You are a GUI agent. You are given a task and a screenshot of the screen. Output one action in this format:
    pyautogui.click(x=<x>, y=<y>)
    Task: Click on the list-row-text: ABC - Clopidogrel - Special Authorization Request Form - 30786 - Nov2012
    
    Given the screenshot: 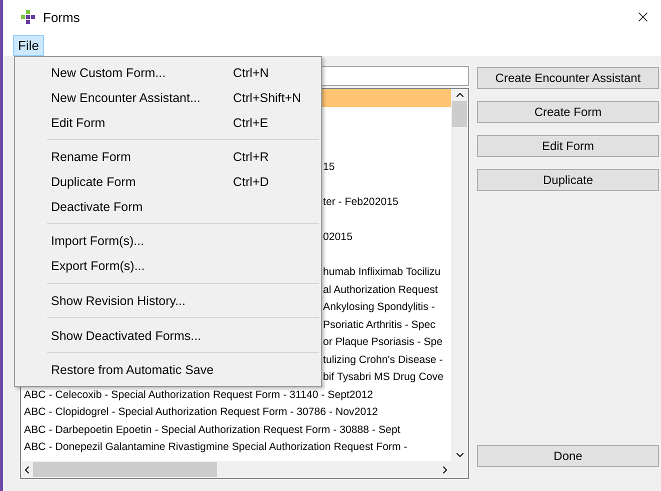 What is the action you would take?
    pyautogui.click(x=201, y=412)
    